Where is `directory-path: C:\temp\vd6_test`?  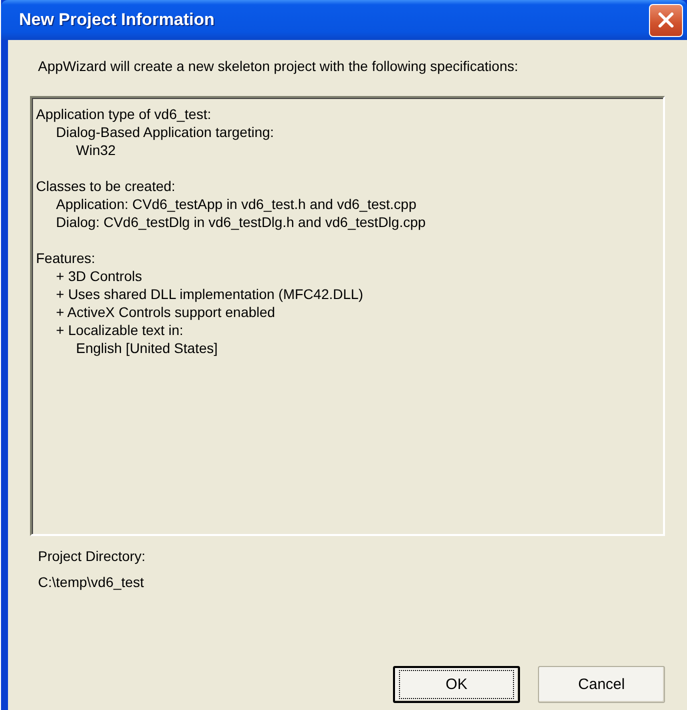 directory-path: C:\temp\vd6_test is located at coordinates (91, 582).